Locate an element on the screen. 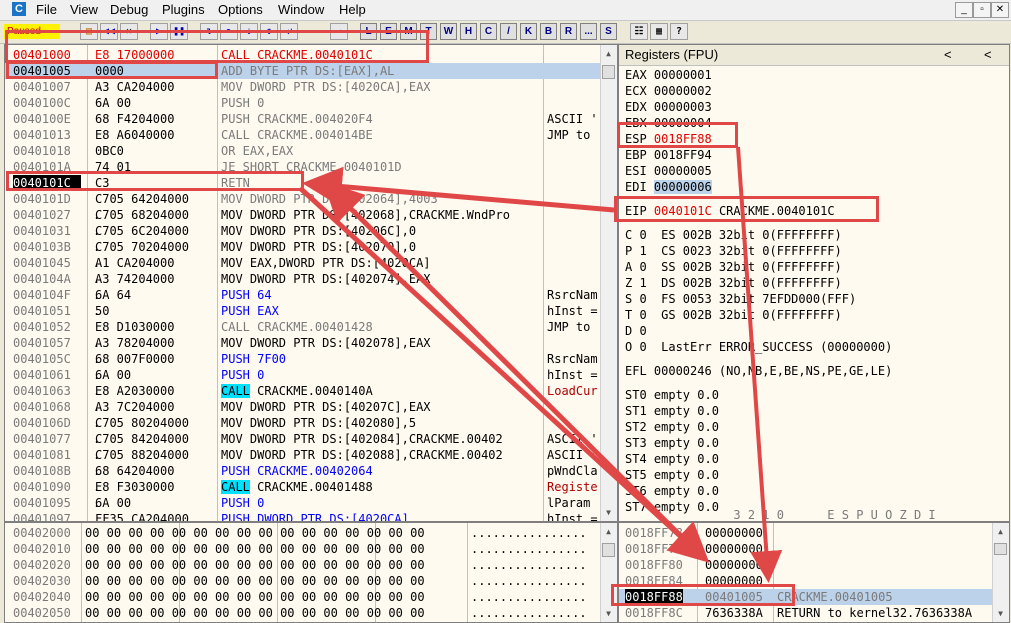 The image size is (1011, 623). disassembly-scrollbar: ▲ ▼ is located at coordinates (608, 283).